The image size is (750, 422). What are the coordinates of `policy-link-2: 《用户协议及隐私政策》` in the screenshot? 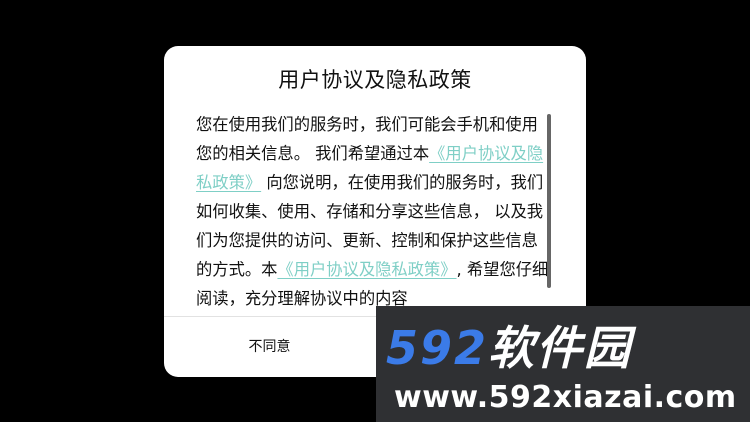 It's located at (366, 269).